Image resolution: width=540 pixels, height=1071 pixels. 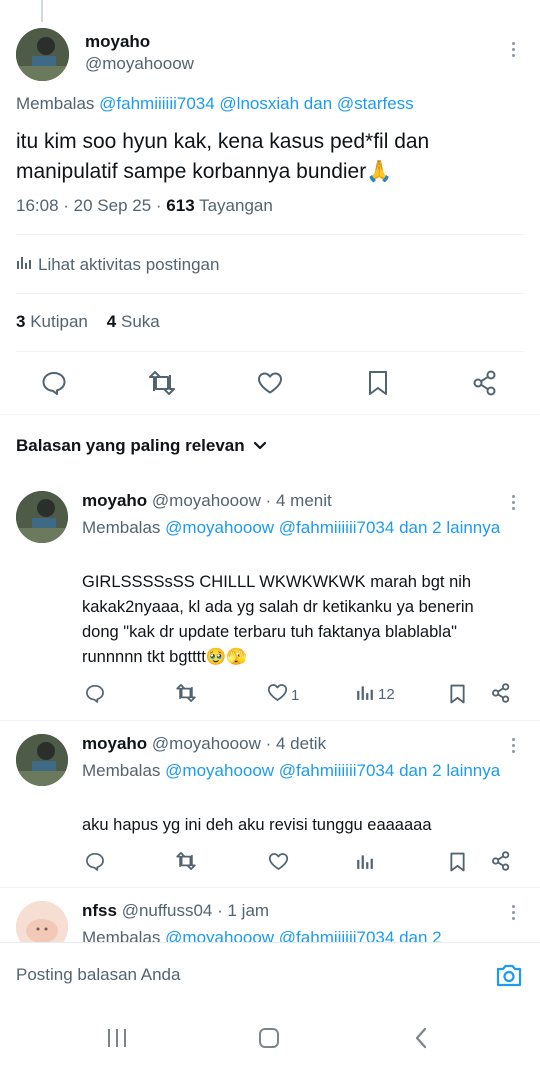 I want to click on reply-header: nfss @nuffuss04 · 1 jam, so click(x=175, y=910).